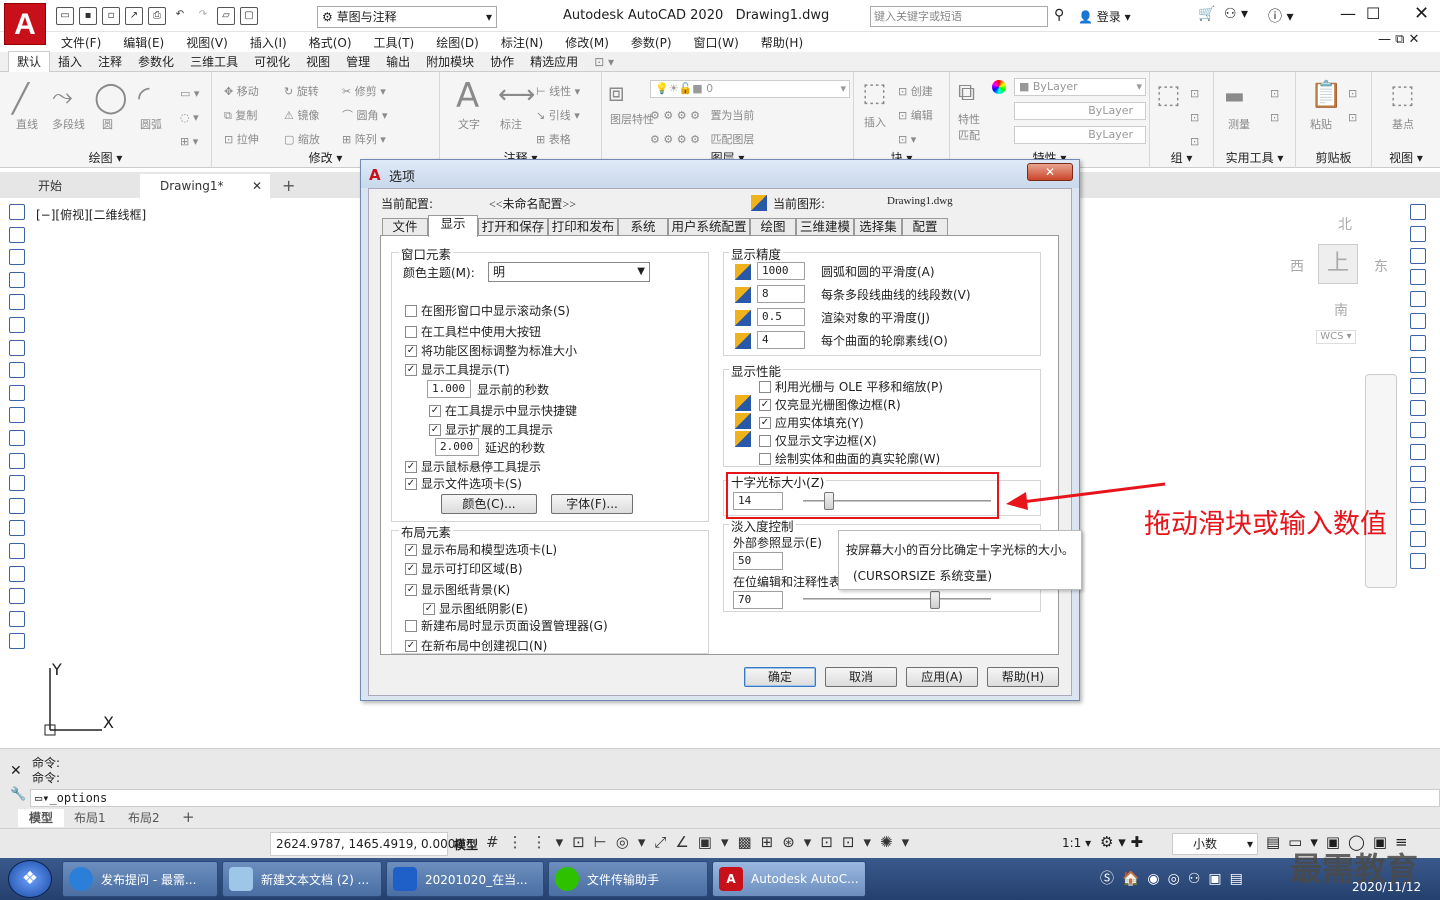  Describe the element at coordinates (62, 97) in the screenshot. I see `polyline-icon: ⤳` at that location.